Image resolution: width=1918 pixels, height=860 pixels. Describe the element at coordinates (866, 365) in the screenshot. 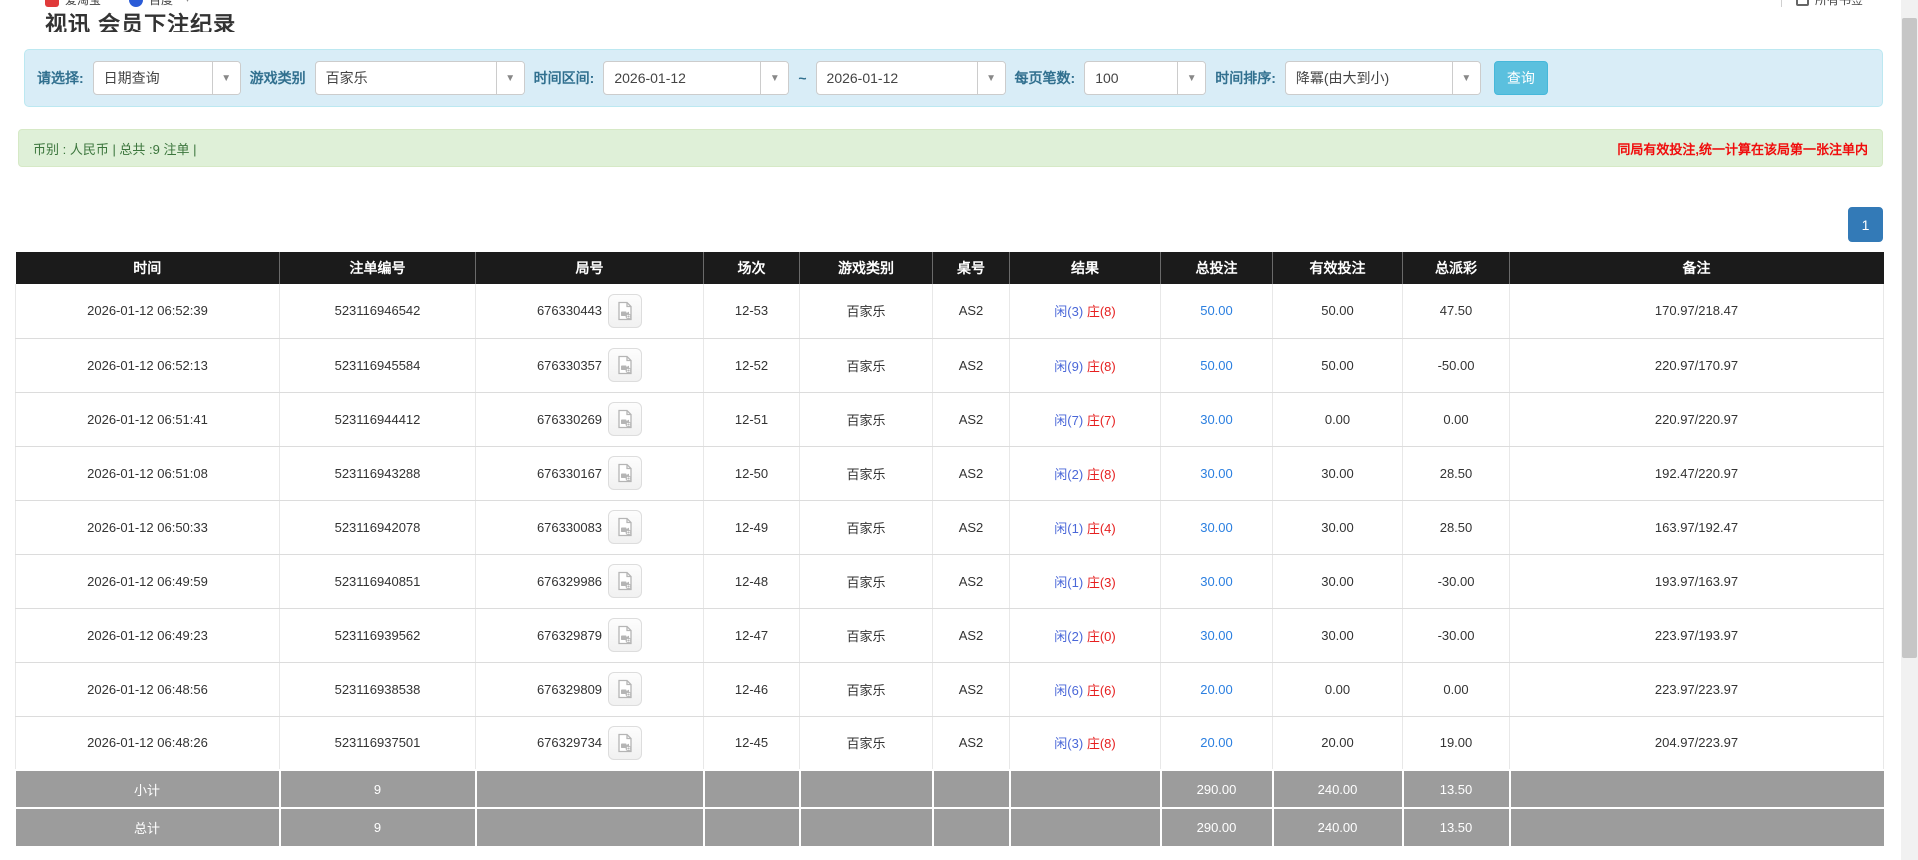

I see `cell-game: 百家乐` at that location.